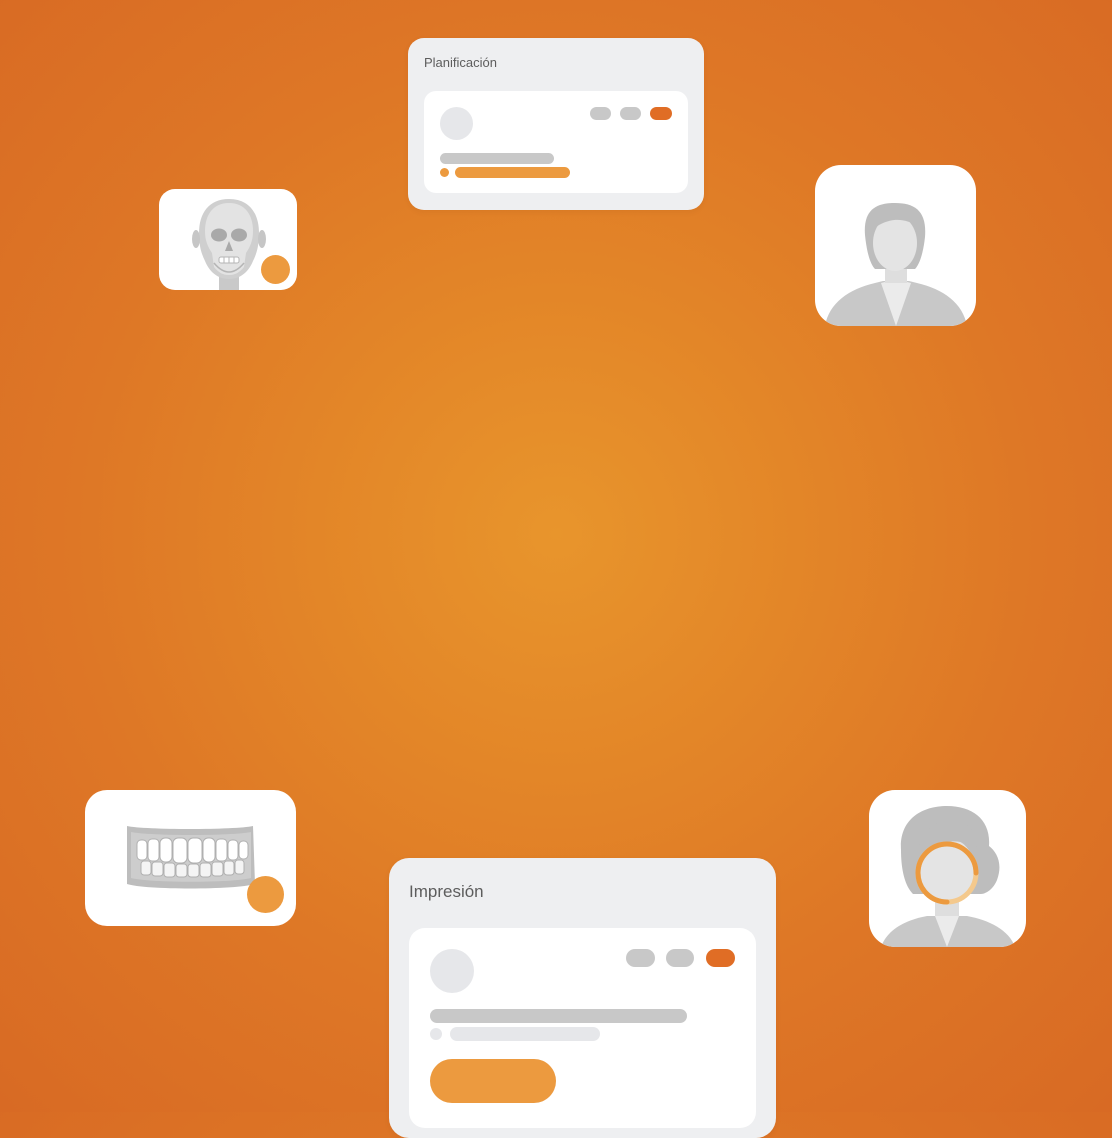 The height and width of the screenshot is (1138, 1112). Describe the element at coordinates (228, 239) in the screenshot. I see `skull-xray-card` at that location.